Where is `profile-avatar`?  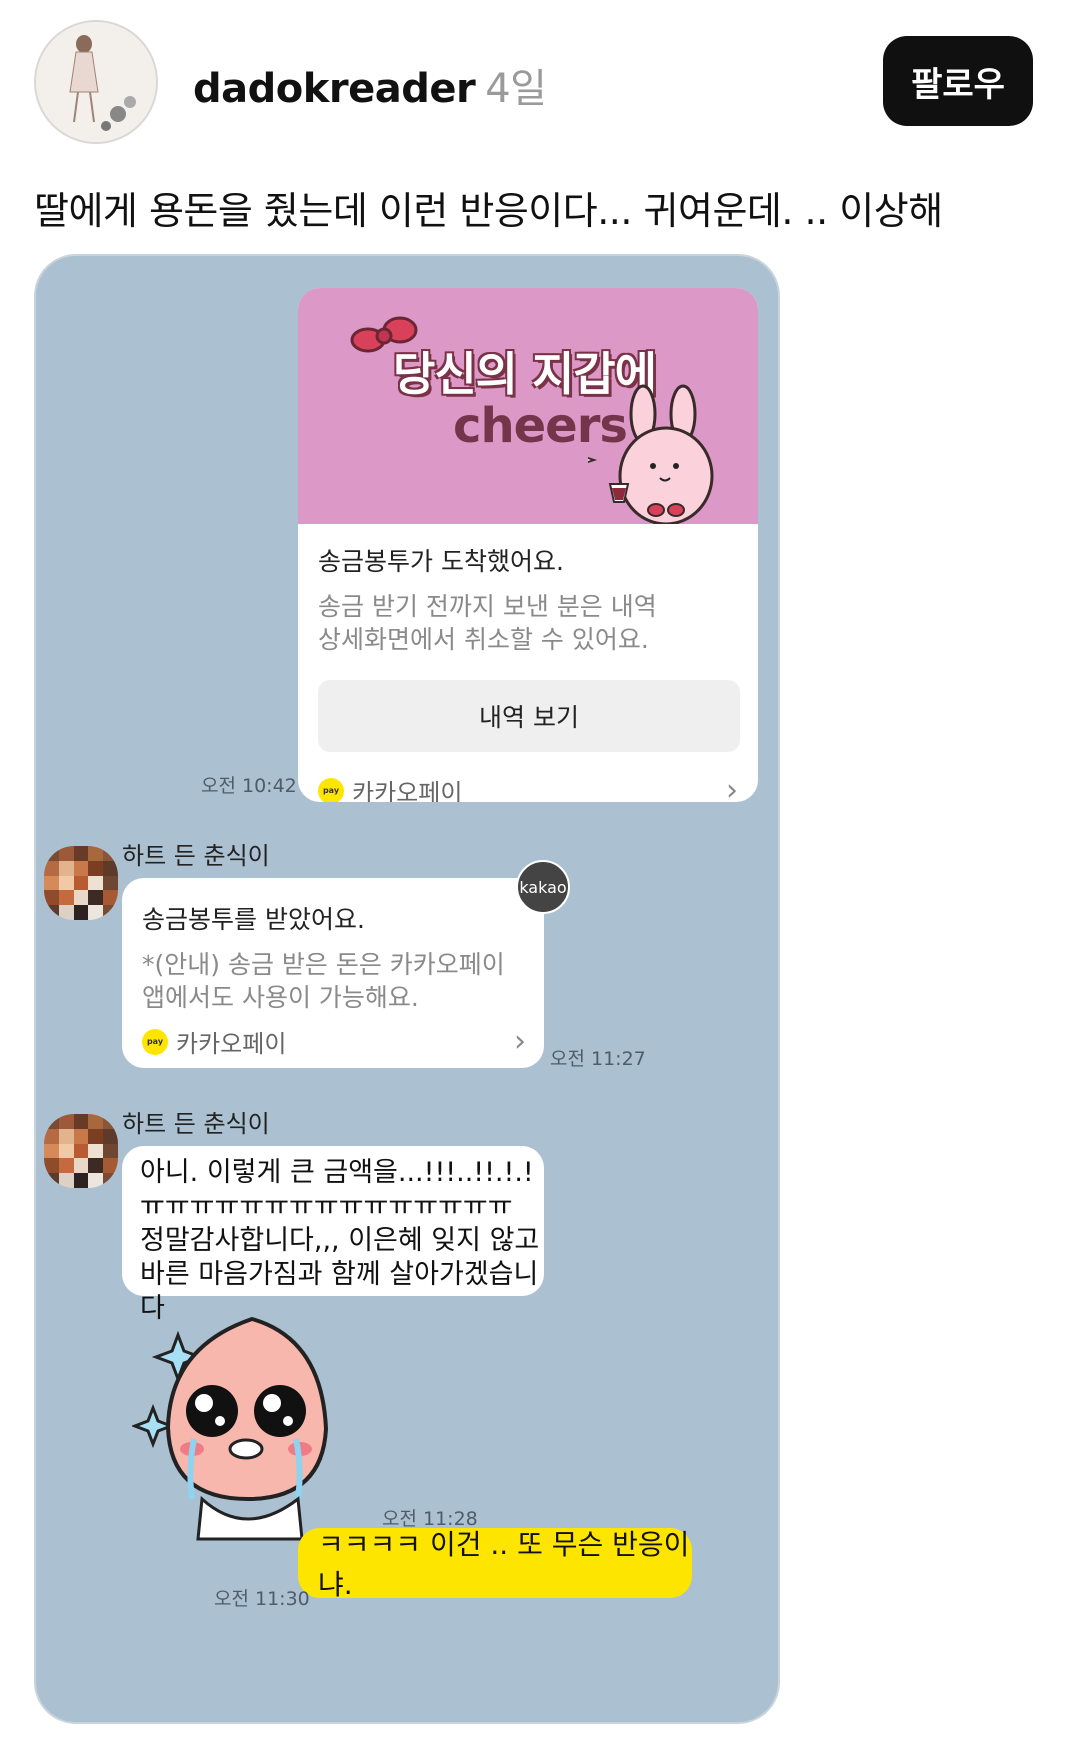
profile-avatar is located at coordinates (96, 82).